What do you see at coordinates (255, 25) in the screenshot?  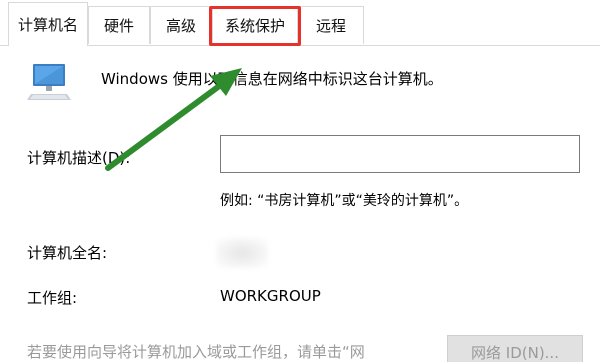 I see `tab-system-protection: 系统保护` at bounding box center [255, 25].